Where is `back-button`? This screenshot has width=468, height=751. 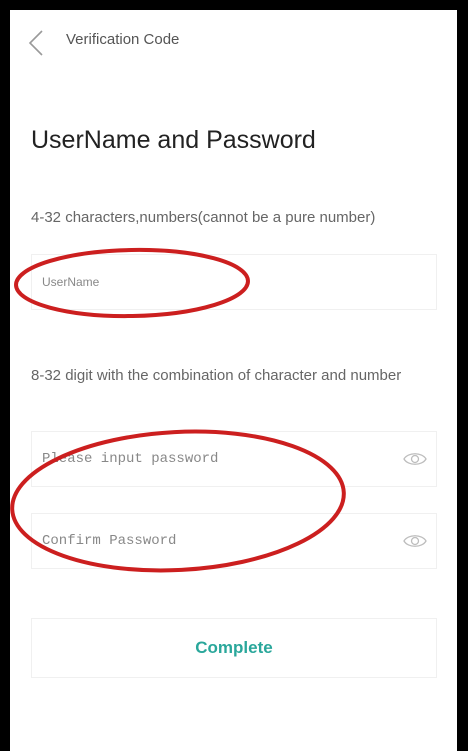
back-button is located at coordinates (38, 43).